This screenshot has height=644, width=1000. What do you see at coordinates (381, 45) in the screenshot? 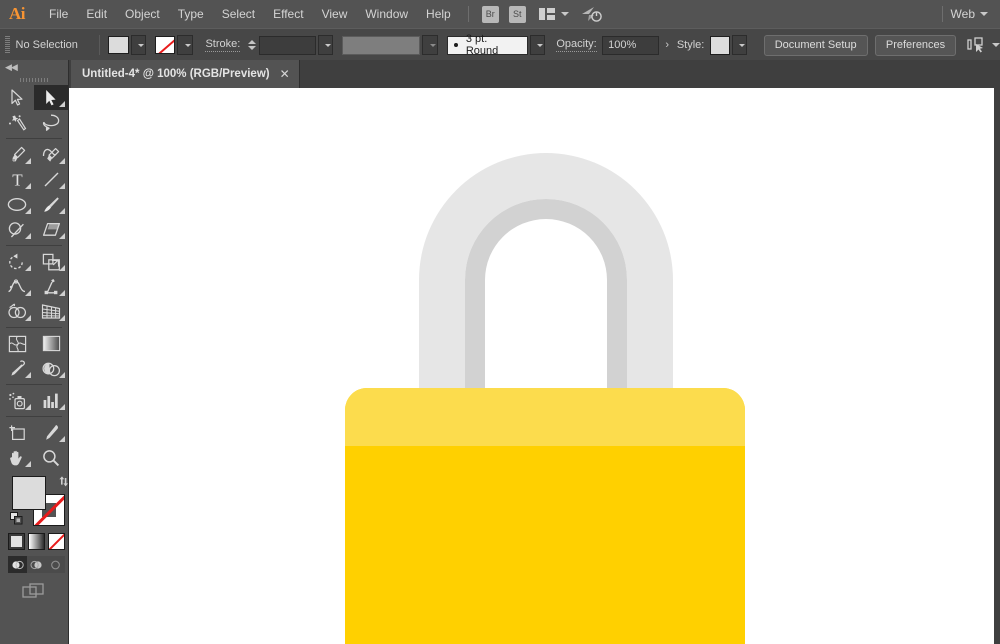
I see `variable-width-profile-field` at bounding box center [381, 45].